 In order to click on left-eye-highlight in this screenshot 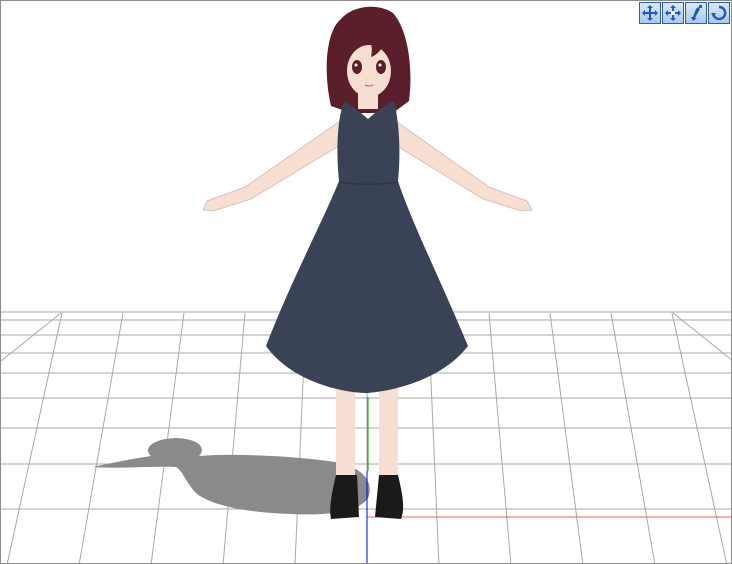, I will do `click(356, 65)`.